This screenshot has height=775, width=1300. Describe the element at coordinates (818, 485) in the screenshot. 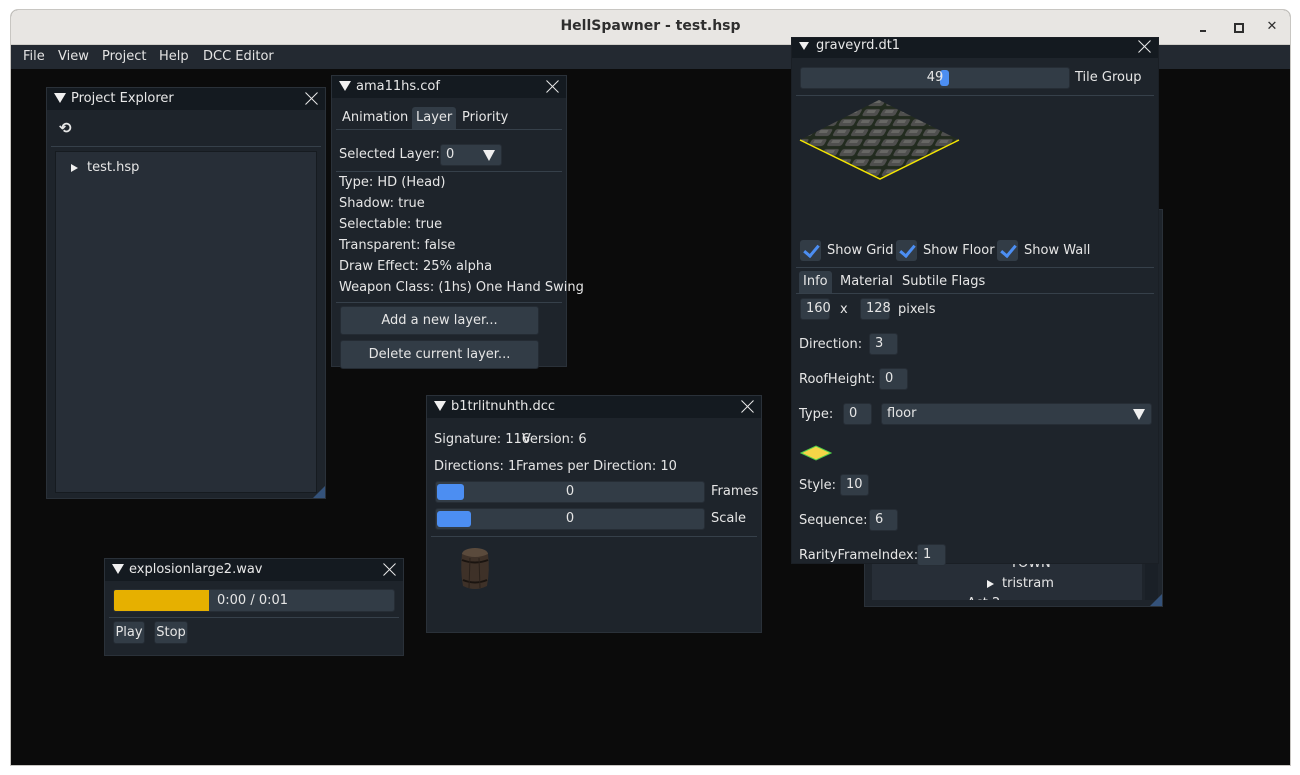

I see `style-label: Style:` at that location.